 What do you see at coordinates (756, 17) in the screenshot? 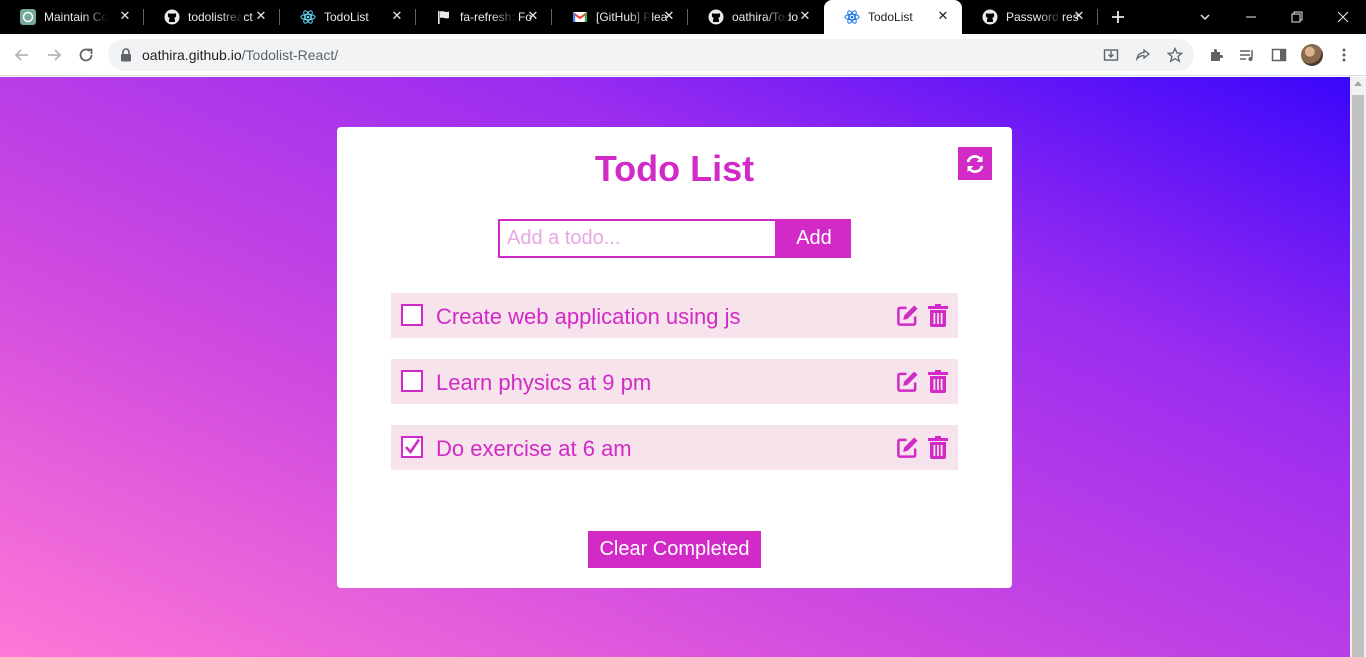
I see `browser-tab: oathira/Todo ✕` at bounding box center [756, 17].